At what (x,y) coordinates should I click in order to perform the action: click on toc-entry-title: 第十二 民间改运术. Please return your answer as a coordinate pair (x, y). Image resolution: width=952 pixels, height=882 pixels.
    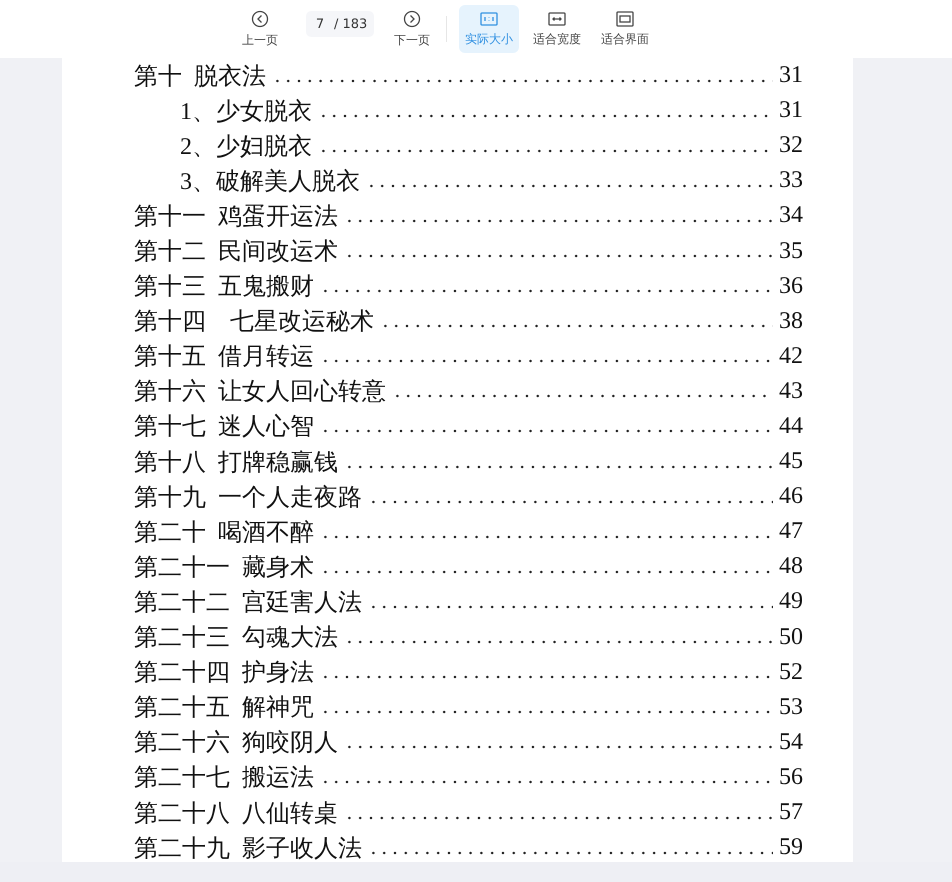
    Looking at the image, I should click on (236, 253).